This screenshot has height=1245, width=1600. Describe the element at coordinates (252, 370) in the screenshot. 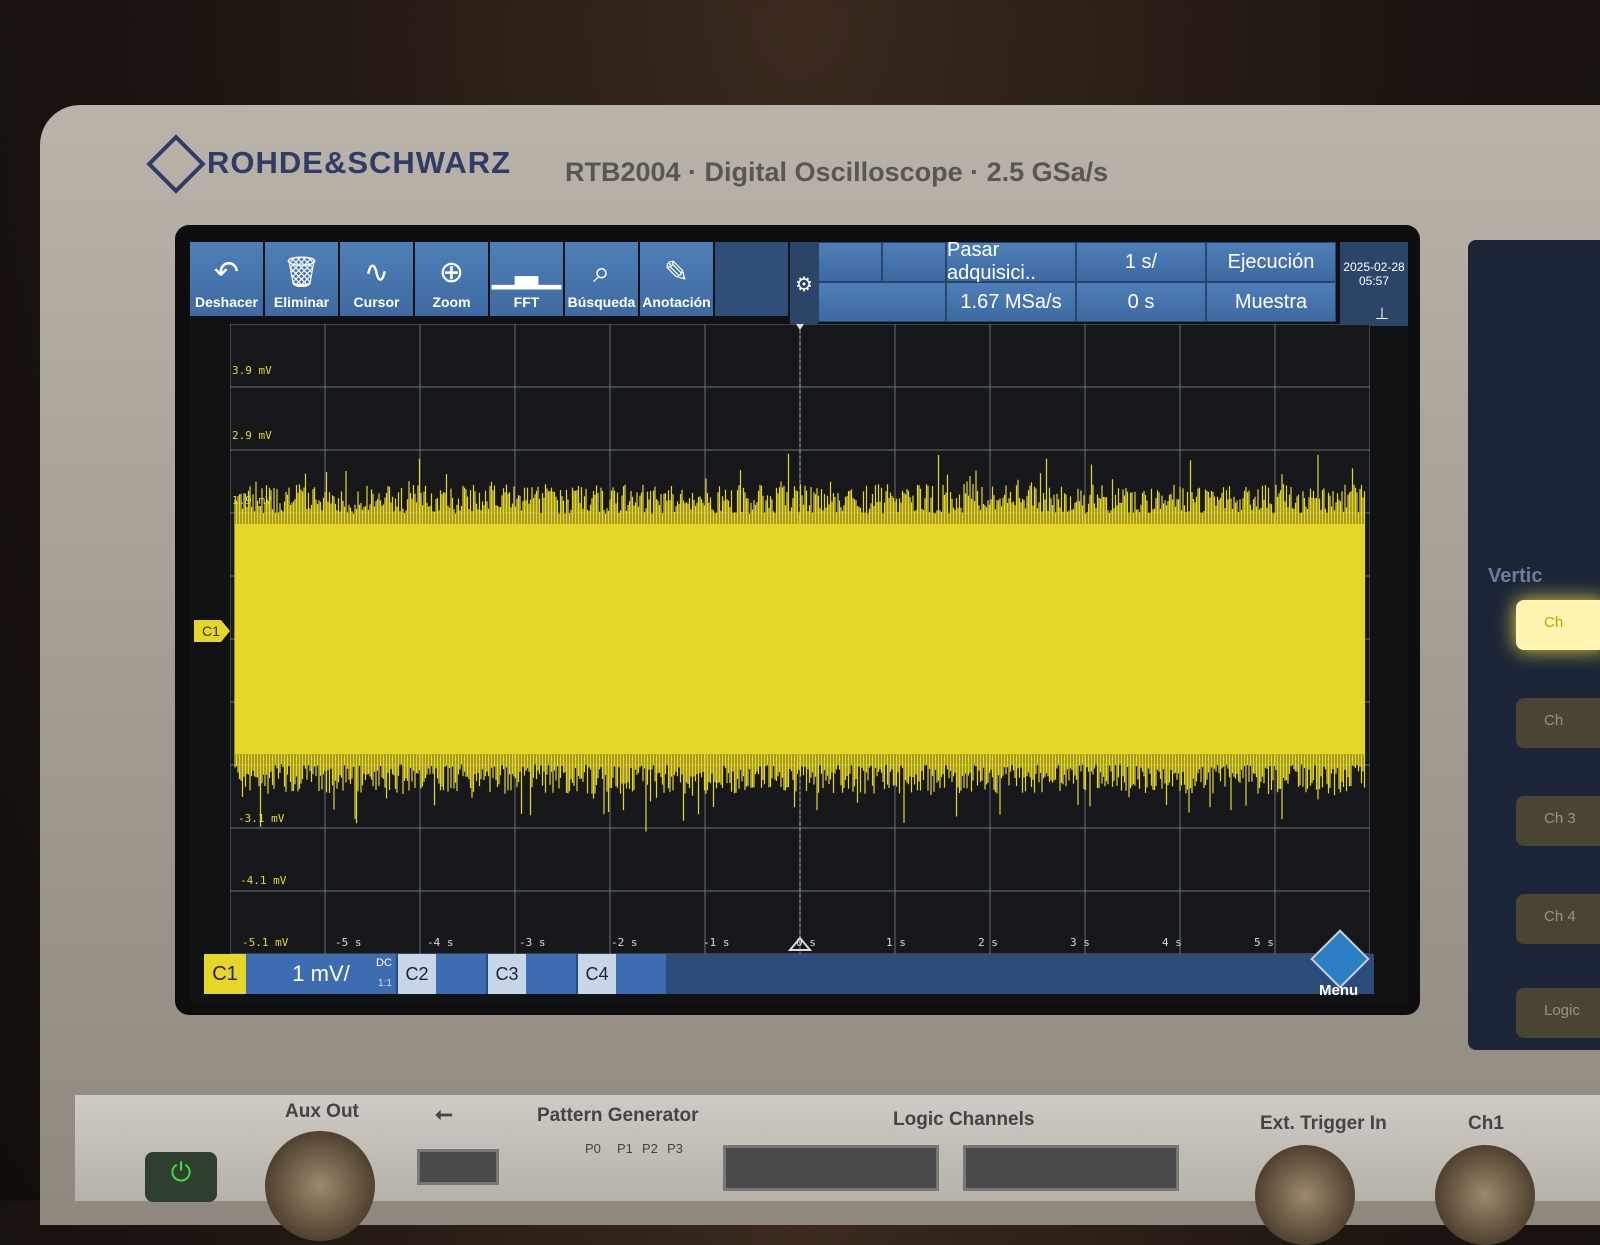

I see `y-label-3-9: 3.9 mV` at that location.